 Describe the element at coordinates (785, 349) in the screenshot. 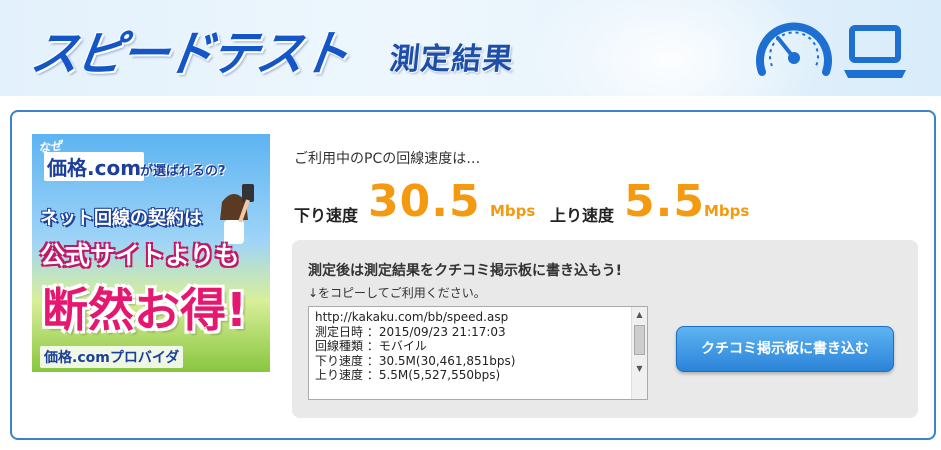

I see `post-to-board-button: クチコミ掲示板に書き込む` at that location.